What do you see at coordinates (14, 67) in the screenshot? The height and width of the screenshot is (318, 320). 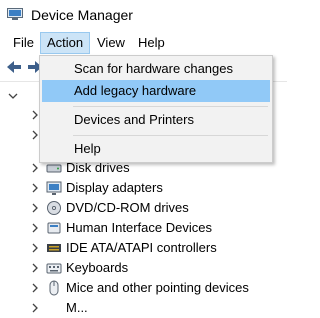 I see `back-arrow-icon` at bounding box center [14, 67].